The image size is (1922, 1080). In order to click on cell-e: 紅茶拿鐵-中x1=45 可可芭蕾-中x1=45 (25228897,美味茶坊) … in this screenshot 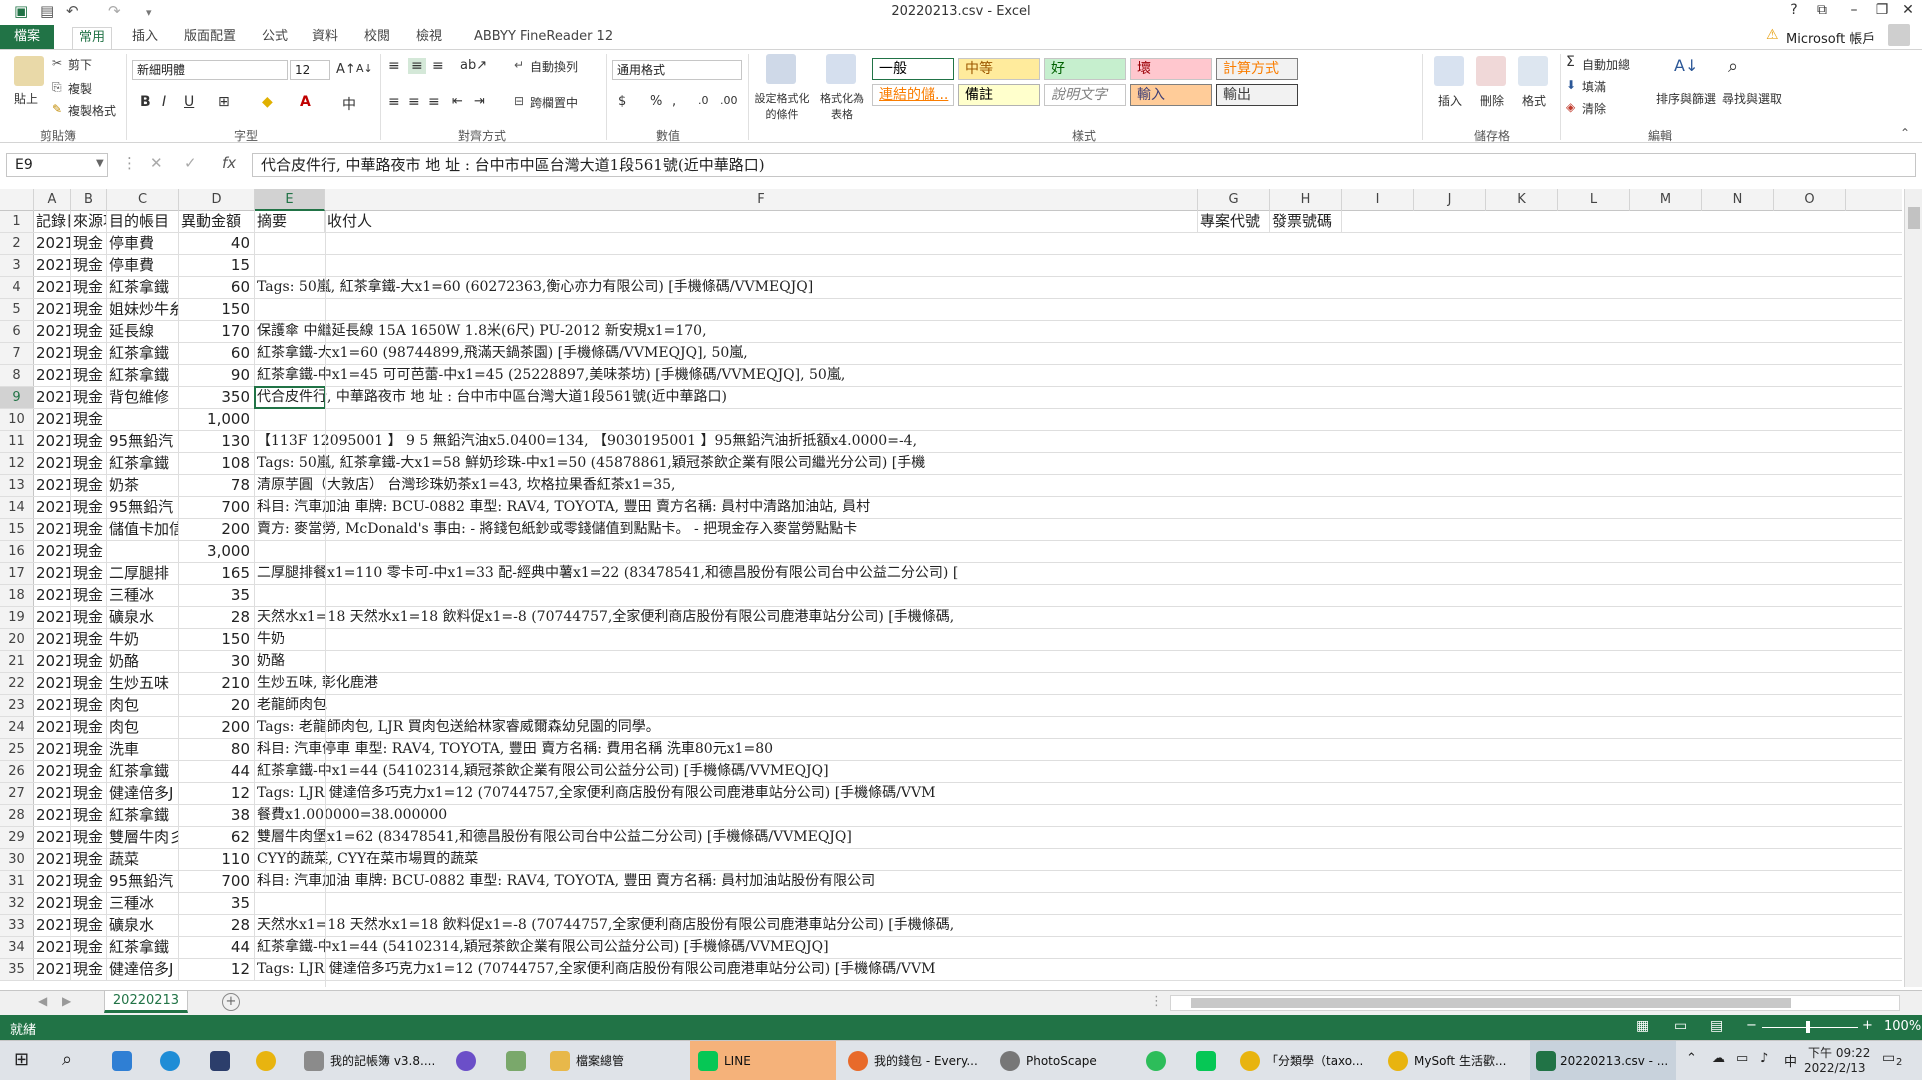, I will do `click(705, 375)`.